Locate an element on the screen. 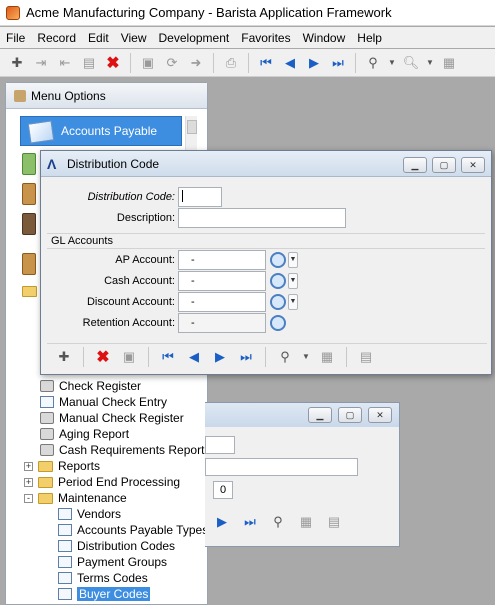  ap-account-input: - is located at coordinates (222, 260).